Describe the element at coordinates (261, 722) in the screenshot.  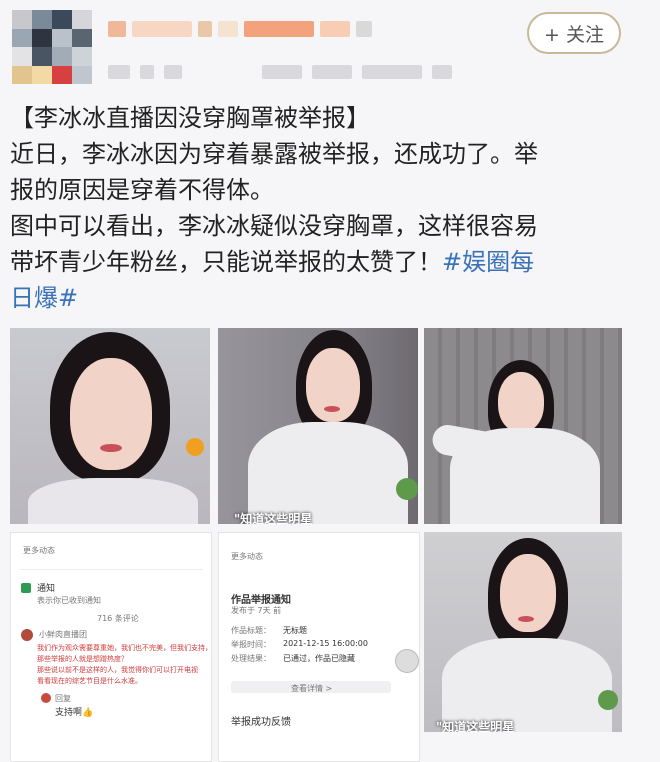
I see `report-footer: 举报成功反馈` at that location.